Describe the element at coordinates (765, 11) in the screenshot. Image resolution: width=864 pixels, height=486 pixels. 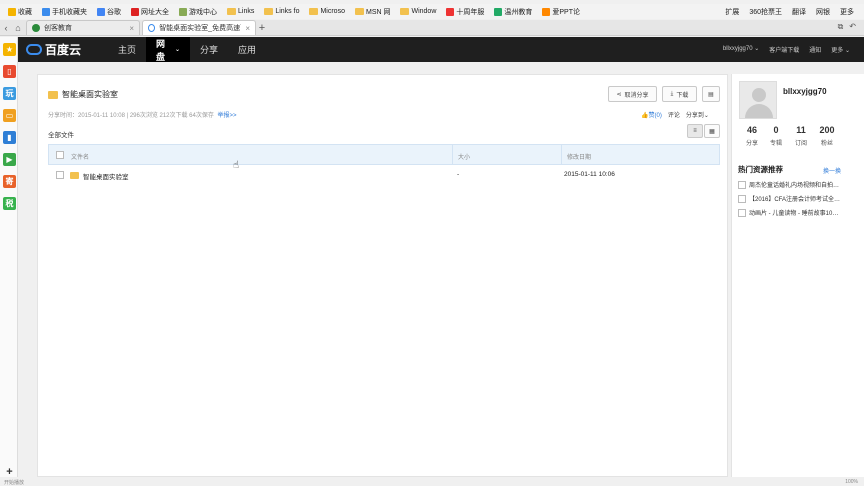
I see `ticket-button: 360抢票王` at that location.